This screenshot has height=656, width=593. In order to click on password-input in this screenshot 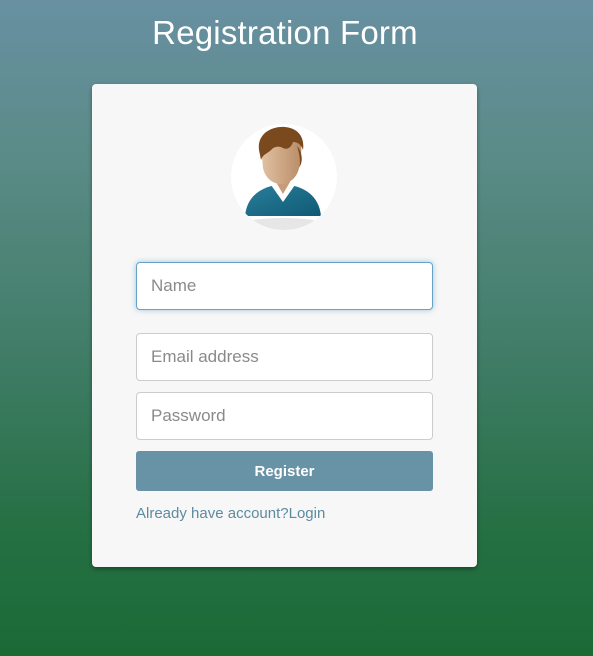, I will do `click(284, 416)`.